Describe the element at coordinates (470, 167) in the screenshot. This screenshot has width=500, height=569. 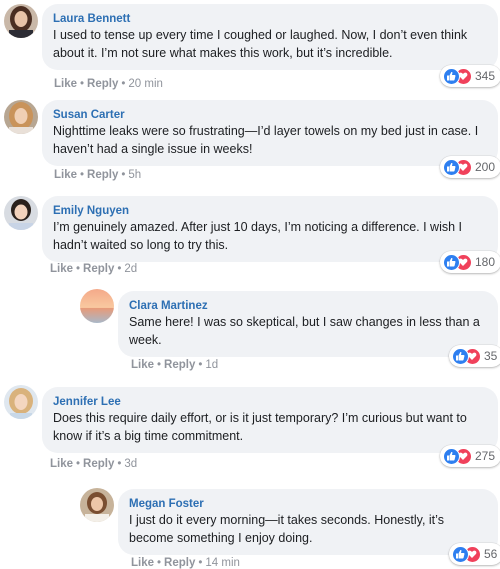
I see `reactions-pill: 200` at that location.